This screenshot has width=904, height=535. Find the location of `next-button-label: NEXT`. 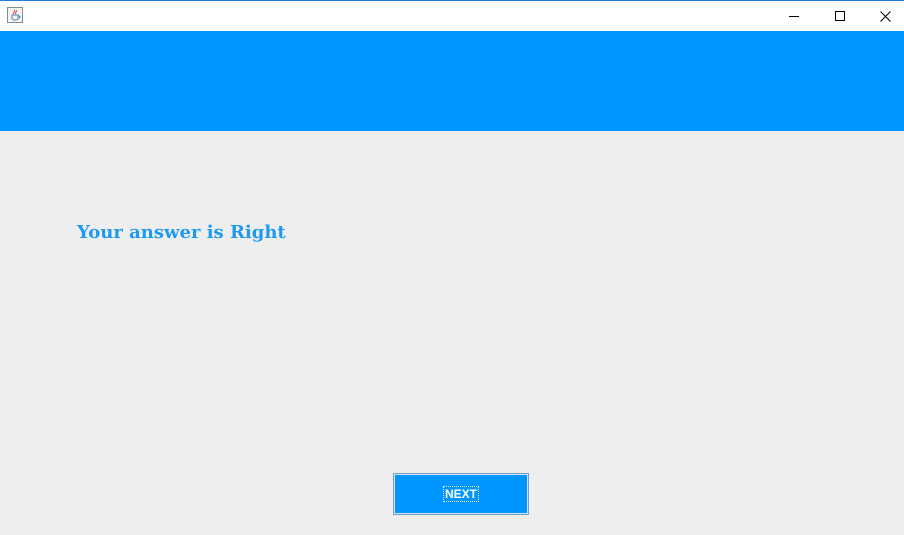

next-button-label: NEXT is located at coordinates (461, 494).